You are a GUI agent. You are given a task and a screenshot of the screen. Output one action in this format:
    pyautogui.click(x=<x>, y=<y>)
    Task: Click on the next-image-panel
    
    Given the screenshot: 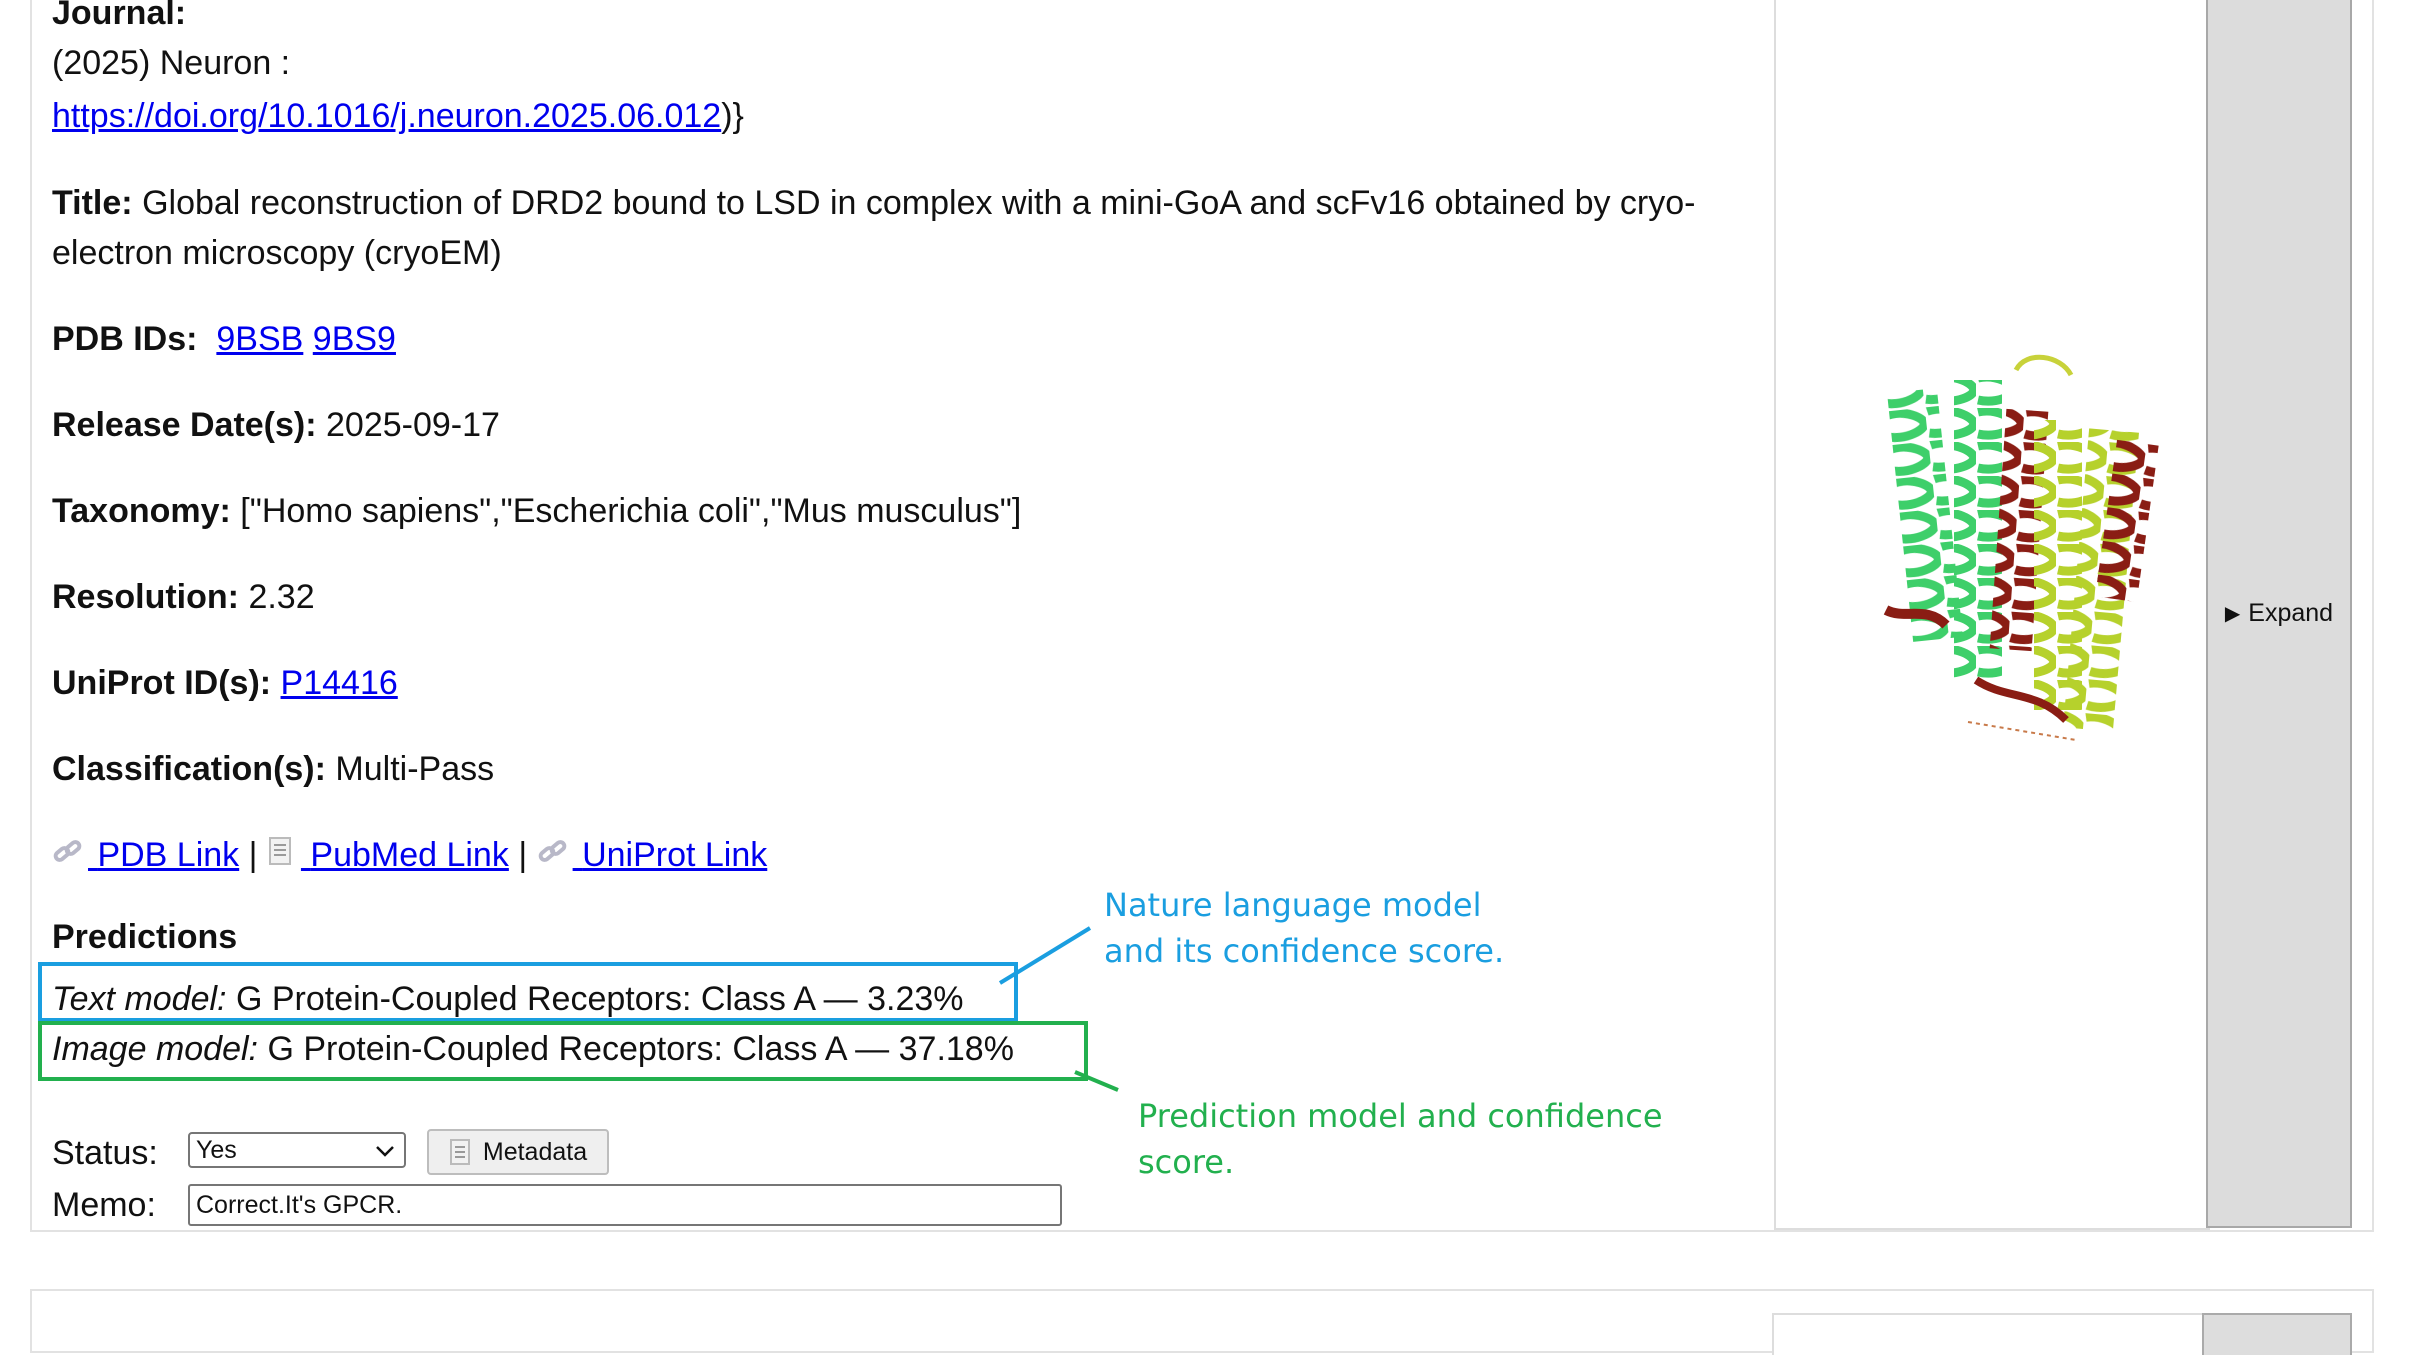 What is the action you would take?
    pyautogui.click(x=1989, y=1334)
    